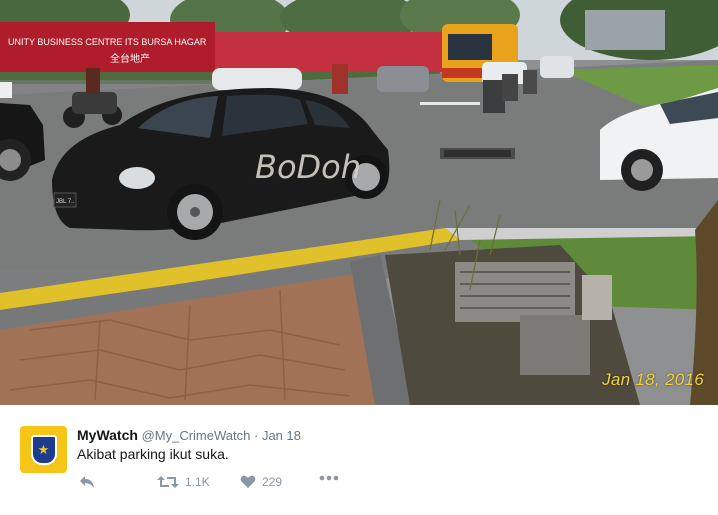 This screenshot has width=718, height=515. Describe the element at coordinates (168, 482) in the screenshot. I see `retweet-icon` at that location.